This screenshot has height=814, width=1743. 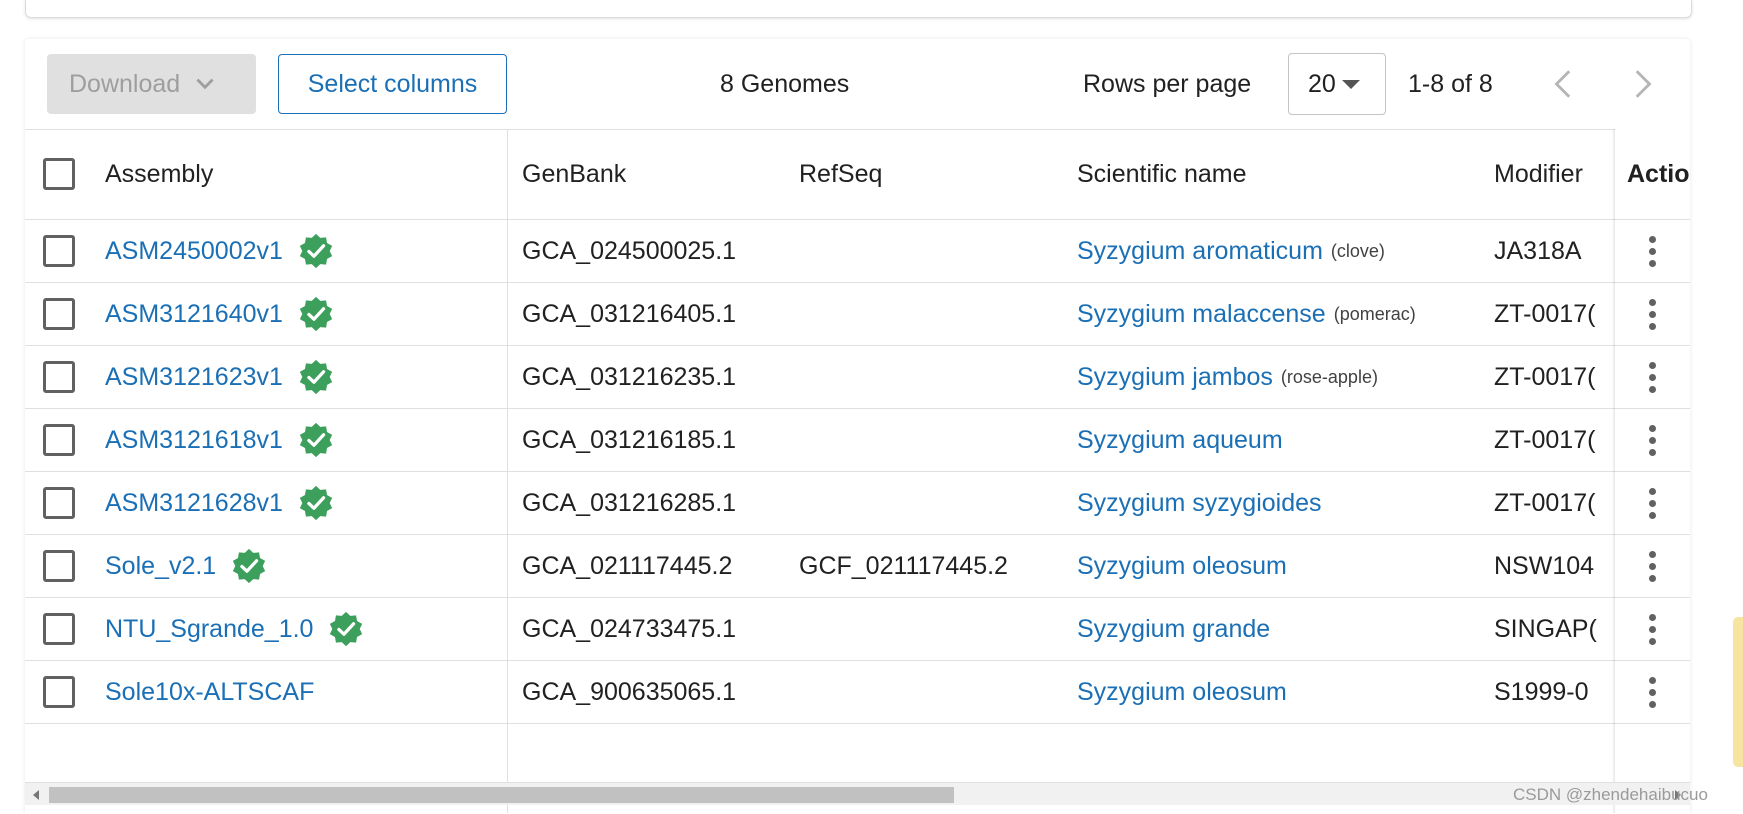 I want to click on assembly-link: ASM3121623v1, so click(x=194, y=377).